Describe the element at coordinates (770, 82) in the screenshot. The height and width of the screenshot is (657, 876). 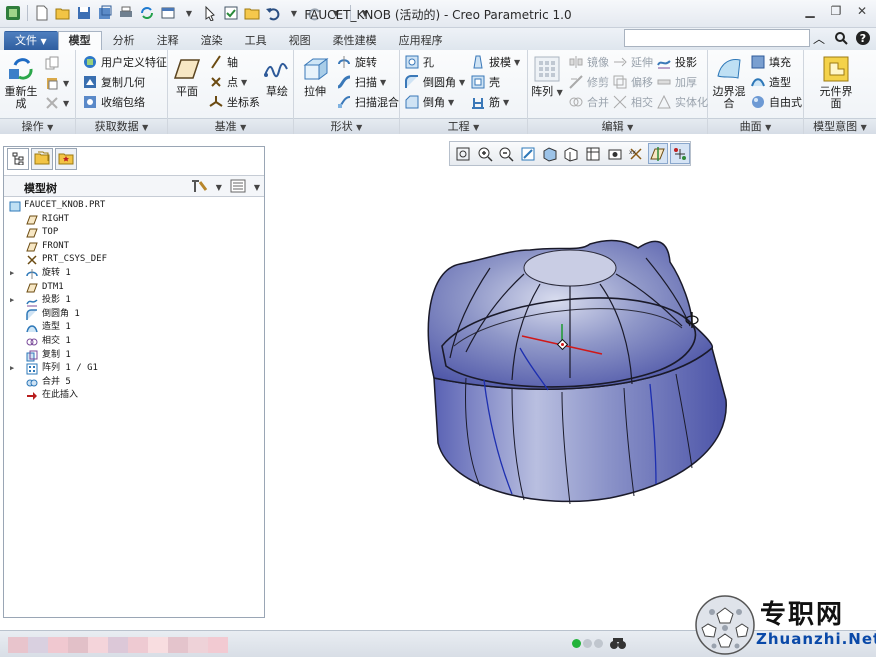
I see `style-button: 造型` at that location.